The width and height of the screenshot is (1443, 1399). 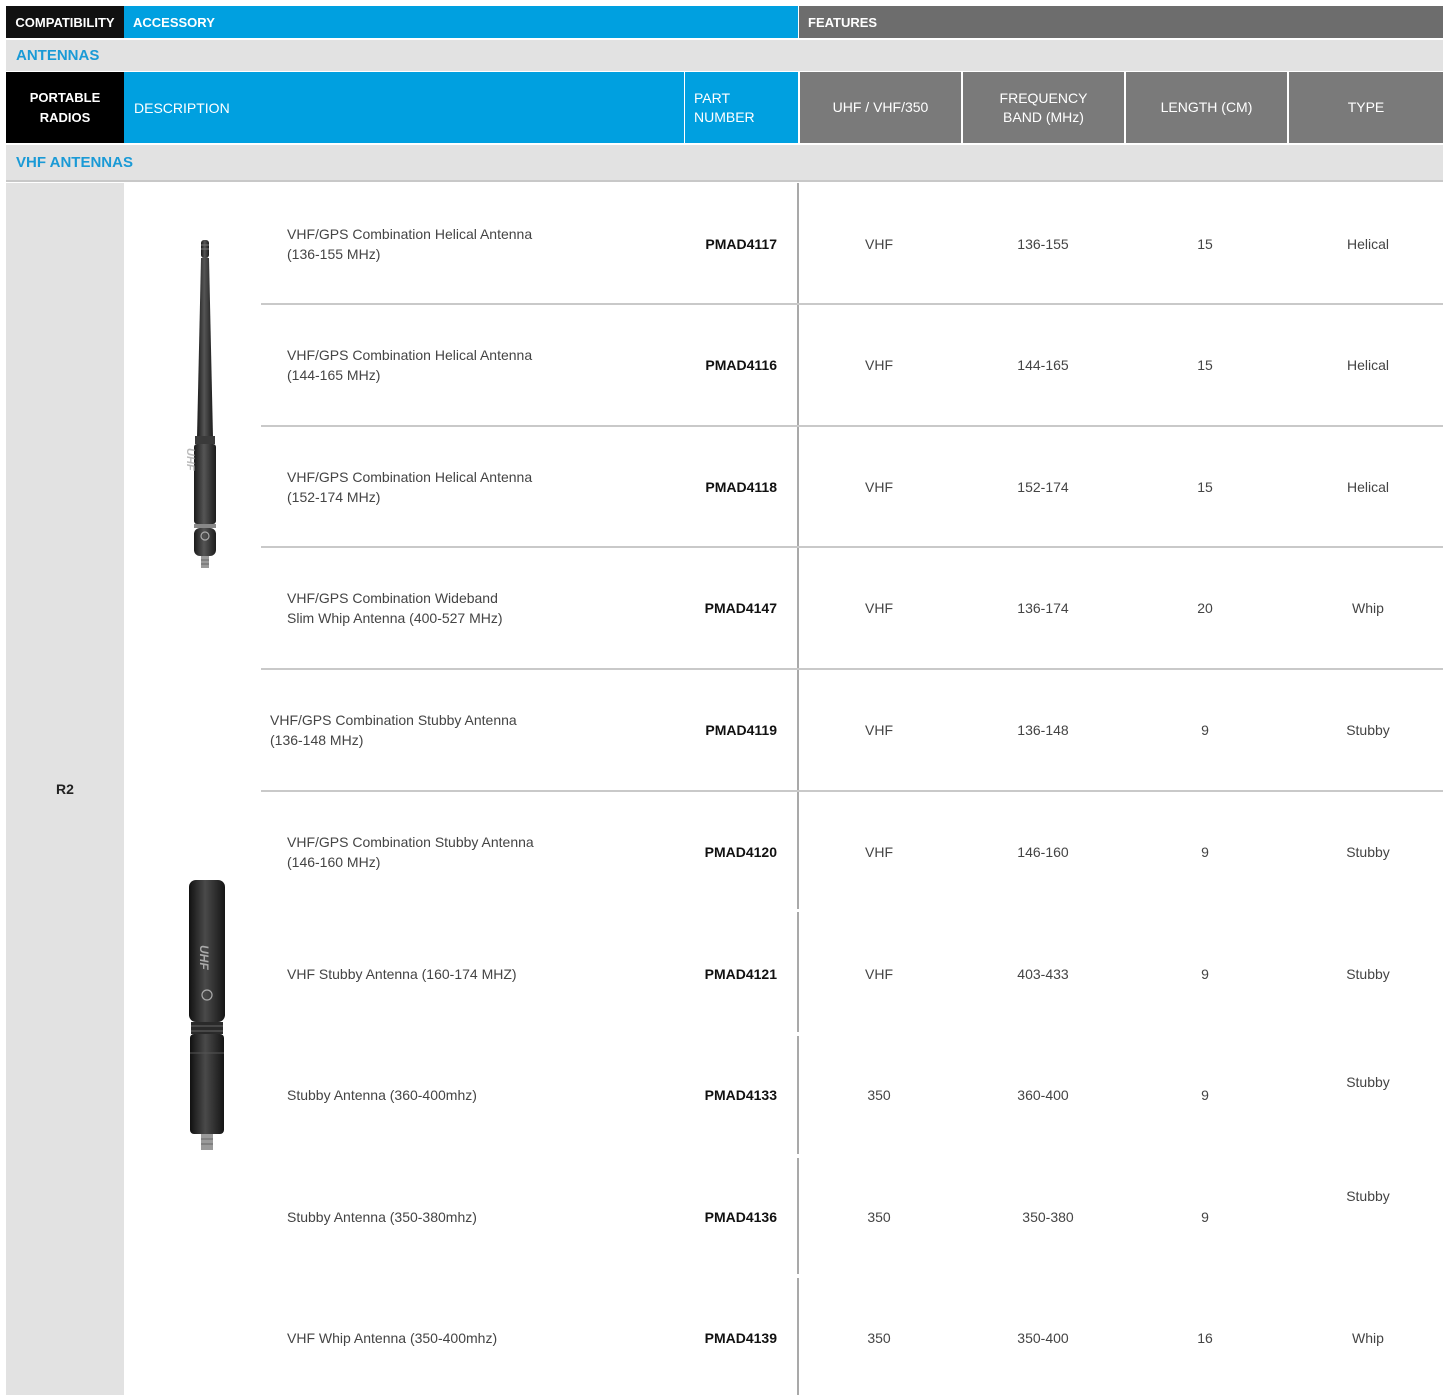 I want to click on part-number: PMAD4121, so click(x=740, y=974).